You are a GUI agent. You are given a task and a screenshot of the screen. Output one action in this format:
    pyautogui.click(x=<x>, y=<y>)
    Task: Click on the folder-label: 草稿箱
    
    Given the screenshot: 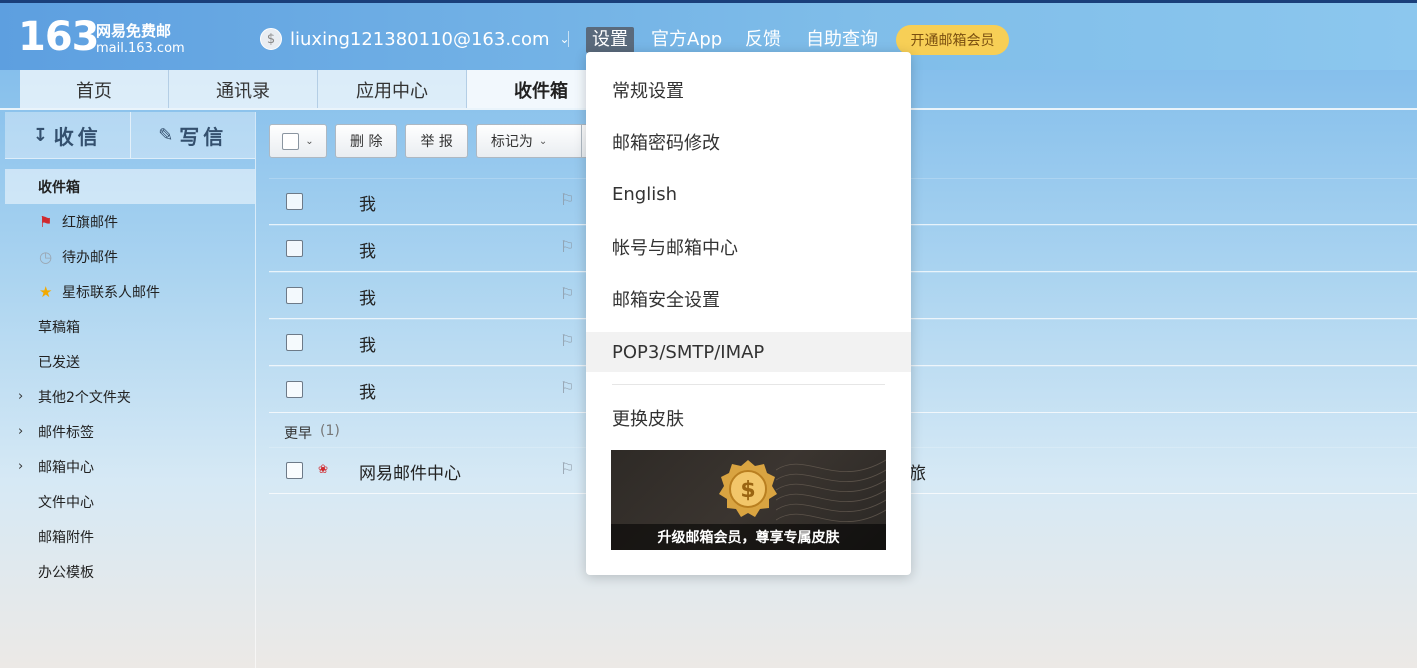 What is the action you would take?
    pyautogui.click(x=59, y=327)
    